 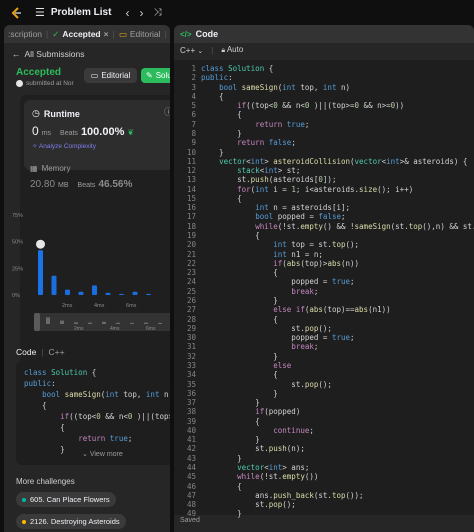 What do you see at coordinates (237, 68) in the screenshot?
I see `code-line: class Solution {` at bounding box center [237, 68].